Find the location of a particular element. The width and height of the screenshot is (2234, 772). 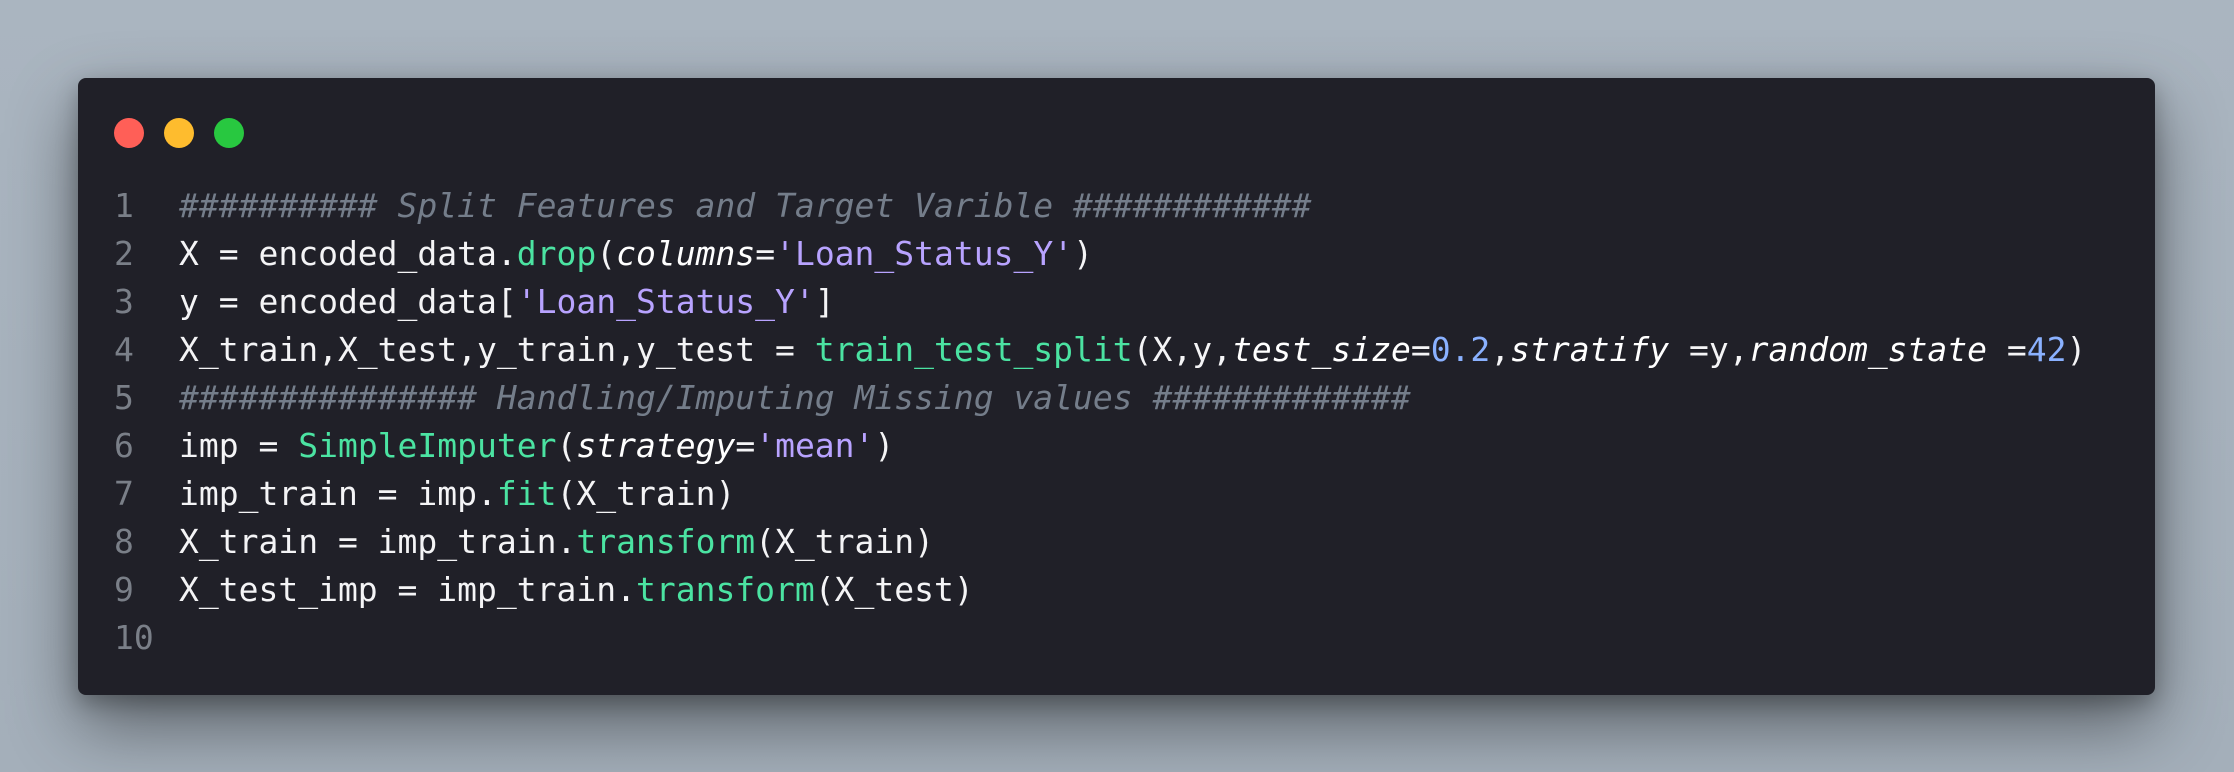

window-controls is located at coordinates (179, 133).